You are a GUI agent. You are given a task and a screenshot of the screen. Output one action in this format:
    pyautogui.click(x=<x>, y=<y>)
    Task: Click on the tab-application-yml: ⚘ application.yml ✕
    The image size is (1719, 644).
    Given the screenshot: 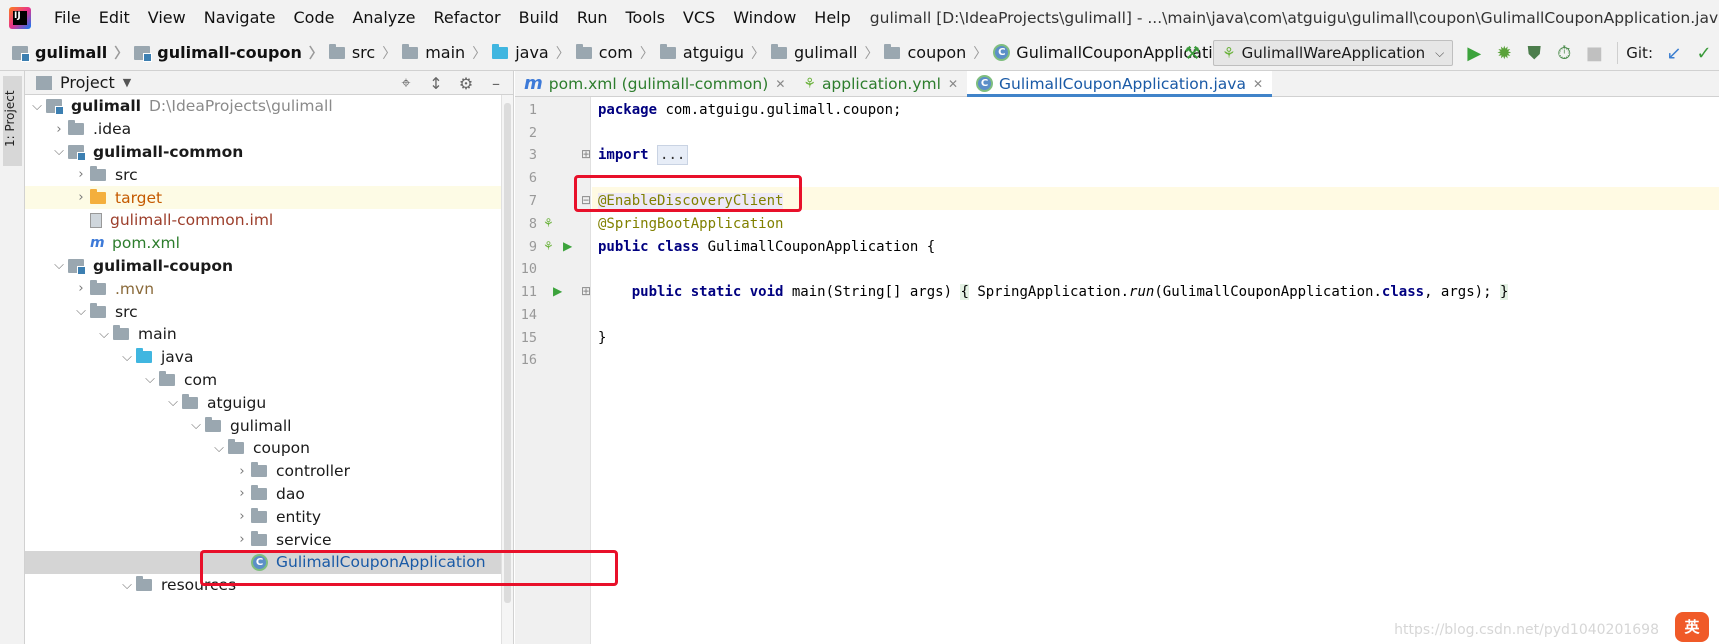 What is the action you would take?
    pyautogui.click(x=880, y=83)
    